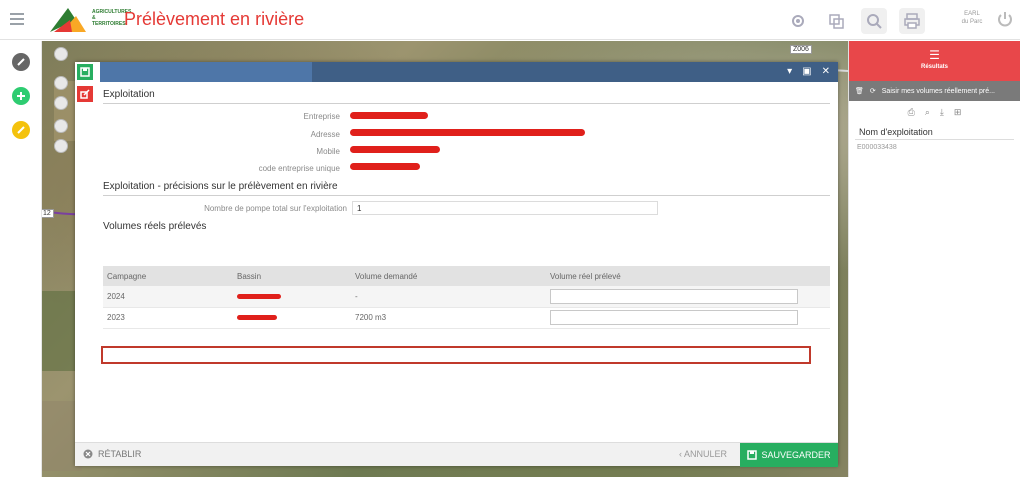  Describe the element at coordinates (155, 226) in the screenshot. I see `section-title: Volumes réels prélevés` at that location.